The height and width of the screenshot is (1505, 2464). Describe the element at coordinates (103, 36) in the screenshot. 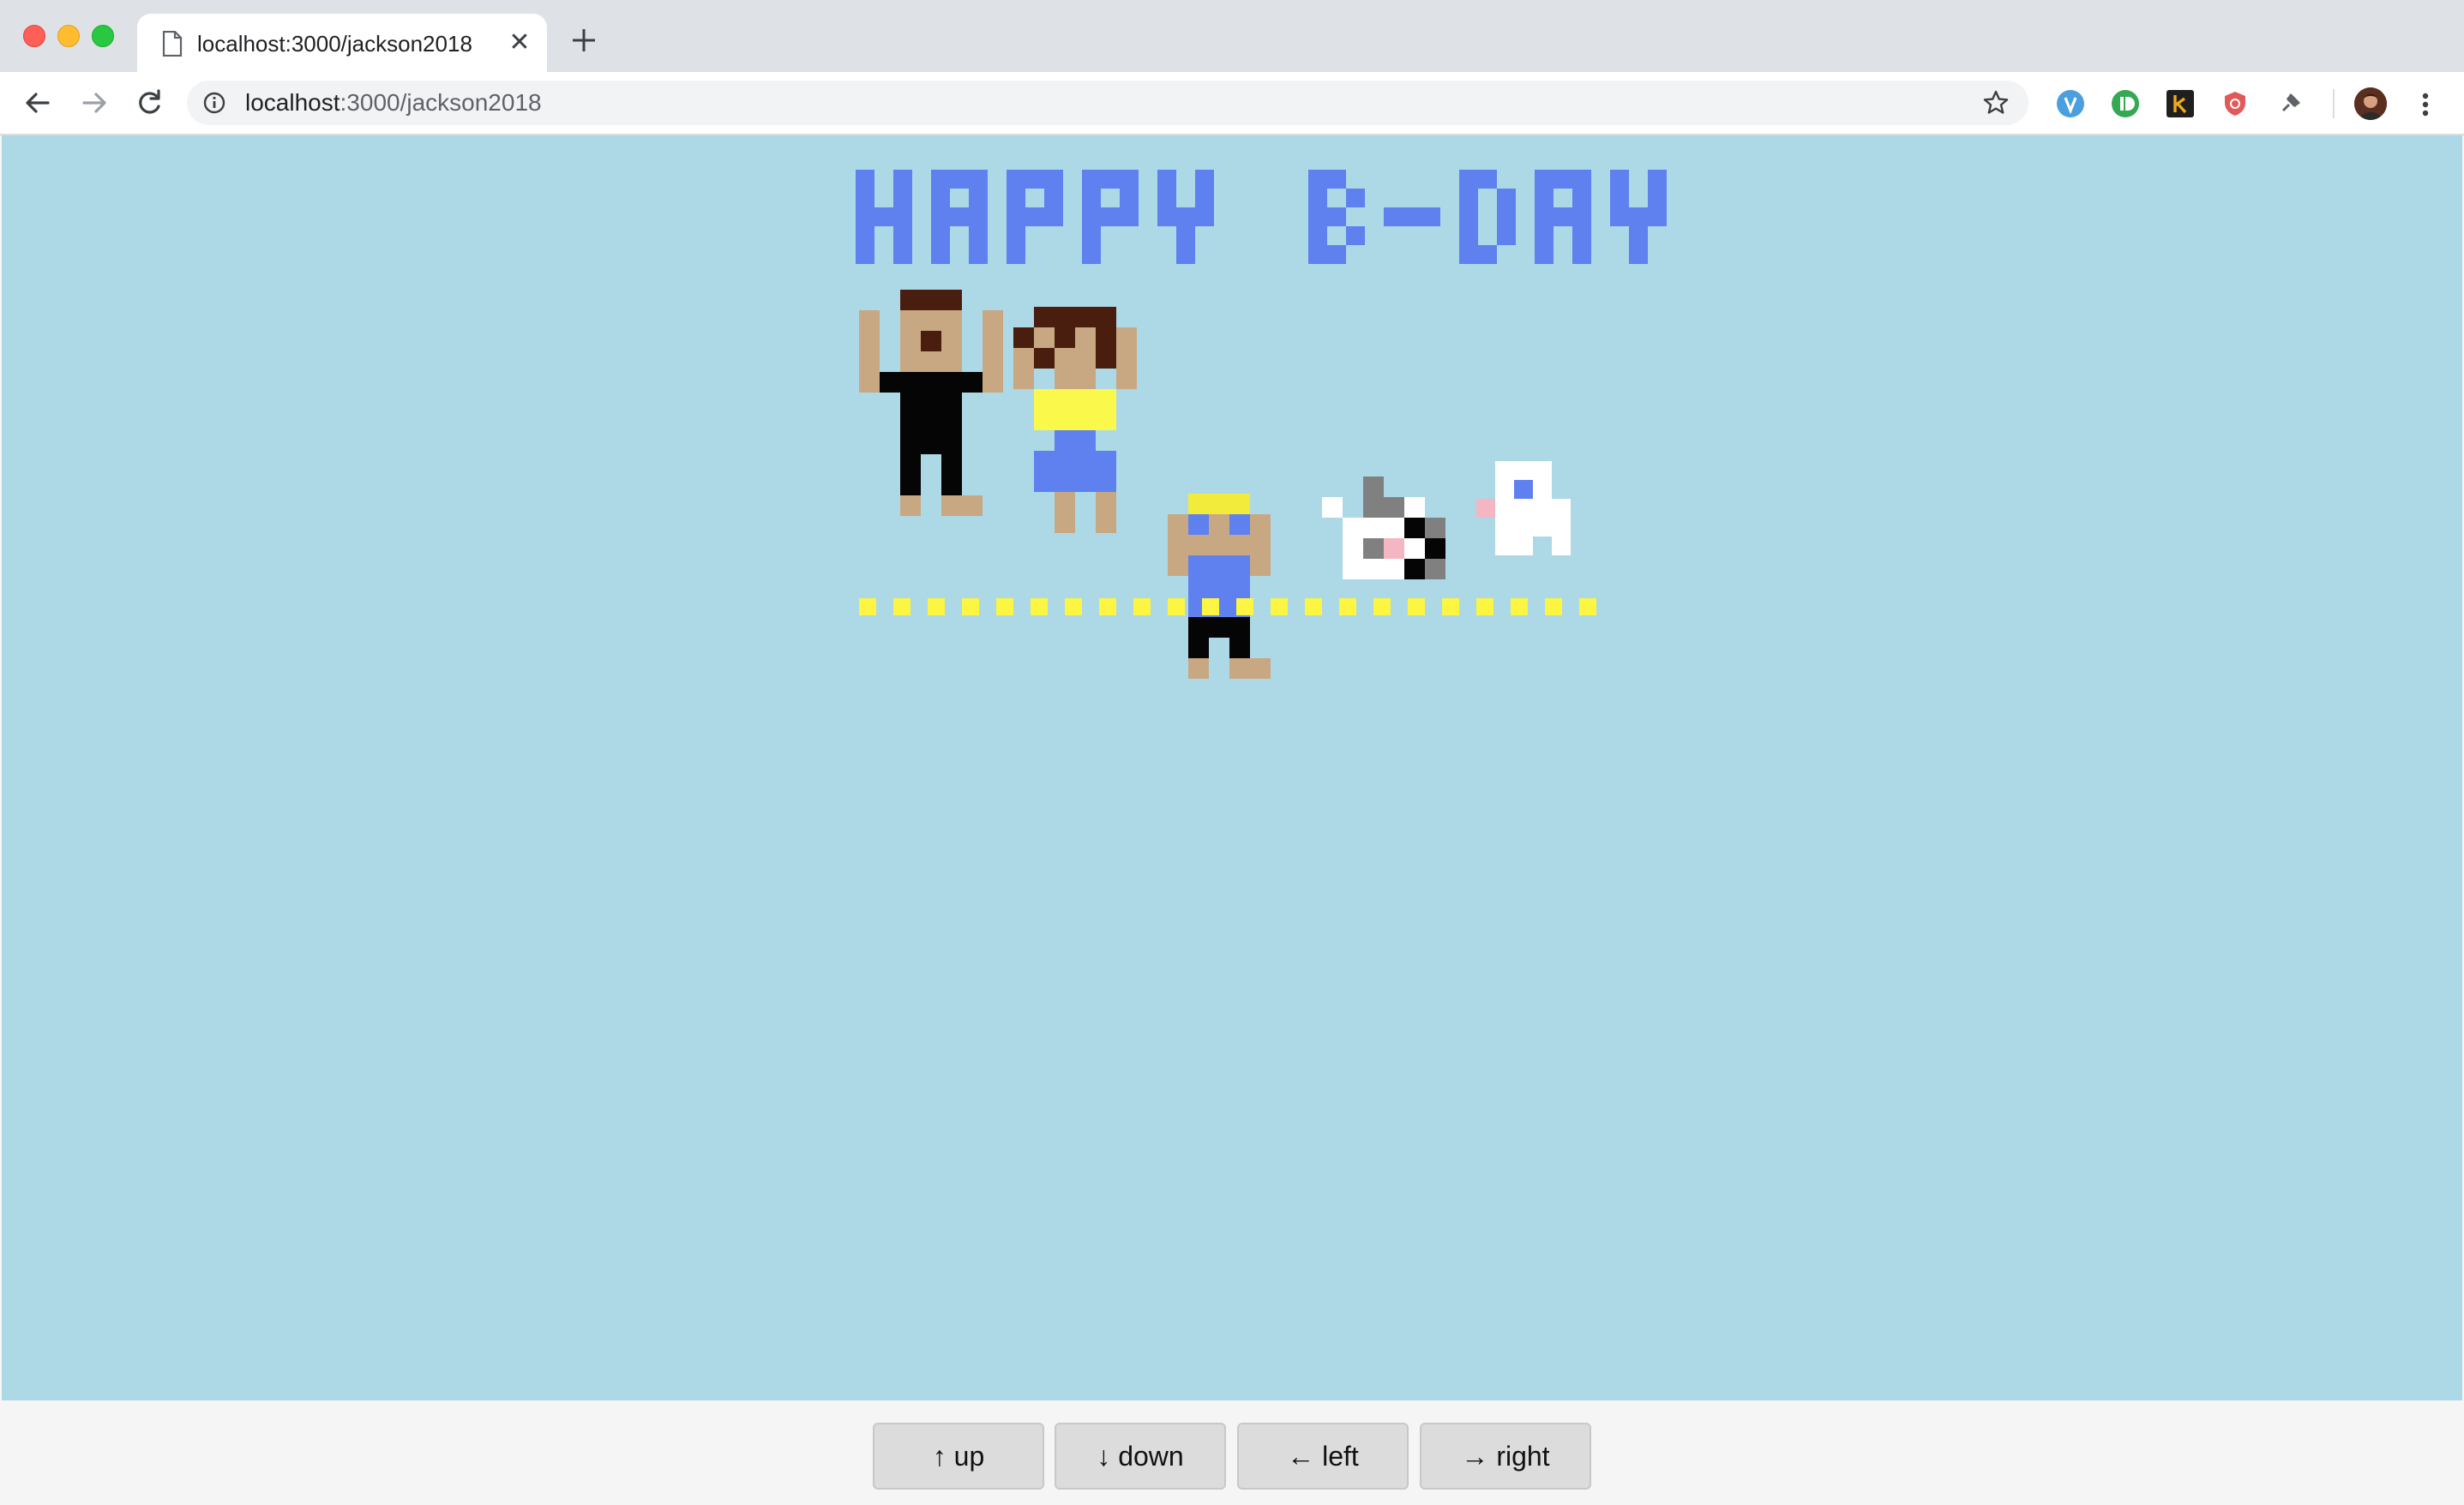

I see `maximize-window-button` at that location.